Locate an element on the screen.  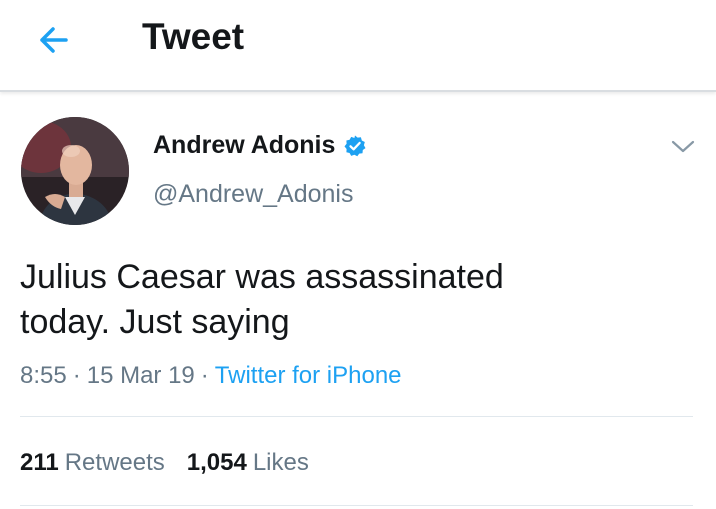
tweet-stats: 211 Retweets 1,054 Likes is located at coordinates (164, 463).